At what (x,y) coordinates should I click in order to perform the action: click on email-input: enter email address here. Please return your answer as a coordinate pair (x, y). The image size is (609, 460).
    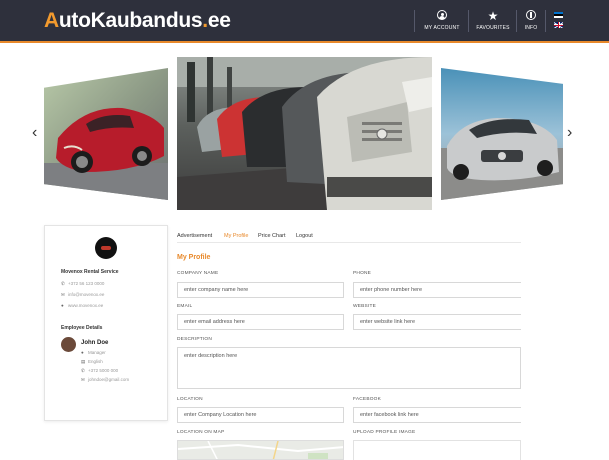
    Looking at the image, I should click on (260, 322).